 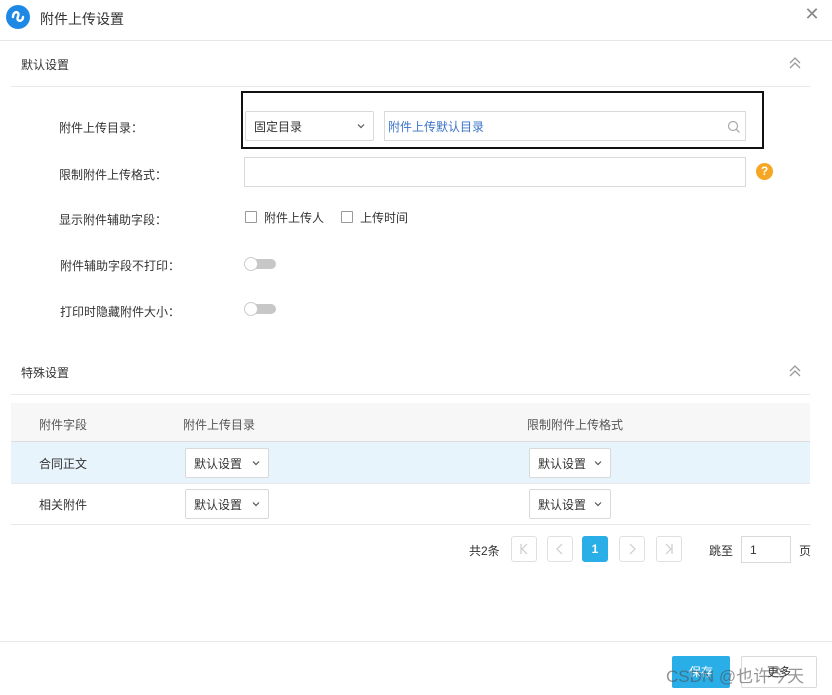 What do you see at coordinates (219, 425) in the screenshot?
I see `column-header-dir: 附件上传目录` at bounding box center [219, 425].